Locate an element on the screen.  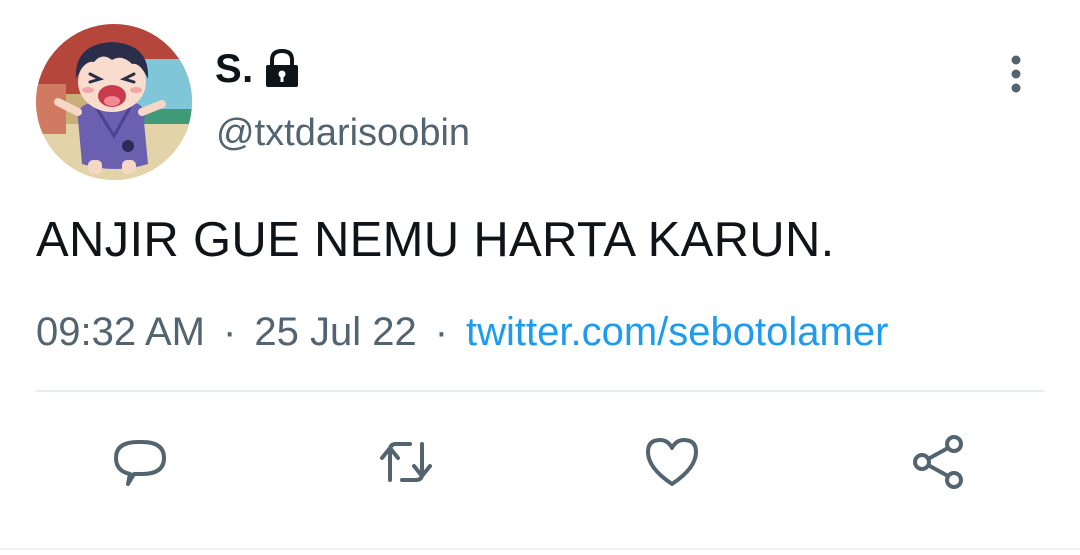
like-button is located at coordinates (672, 462).